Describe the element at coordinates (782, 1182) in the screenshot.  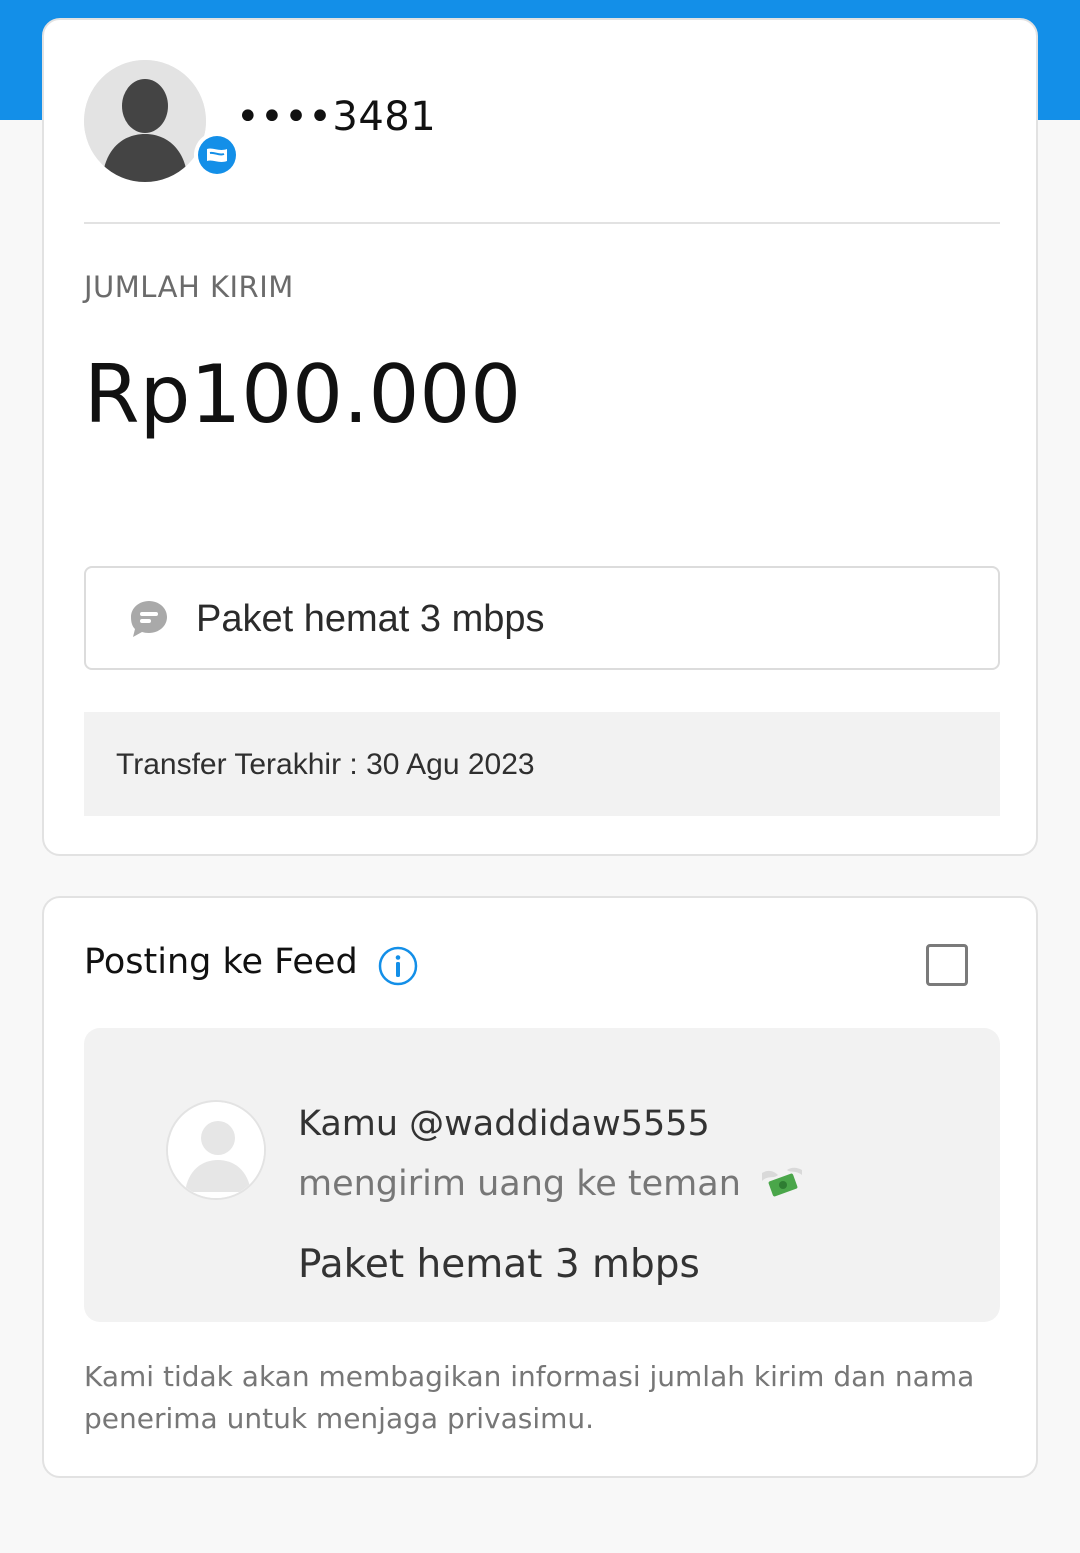
I see `flying-money-icon` at that location.